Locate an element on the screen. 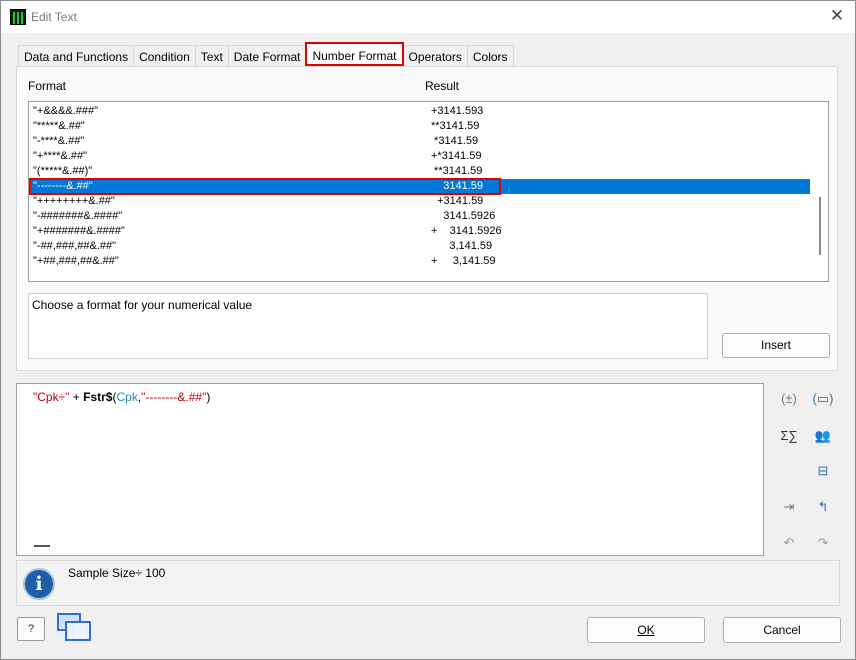 This screenshot has height=660, width=856. tab-date-format: Date Format is located at coordinates (267, 56).